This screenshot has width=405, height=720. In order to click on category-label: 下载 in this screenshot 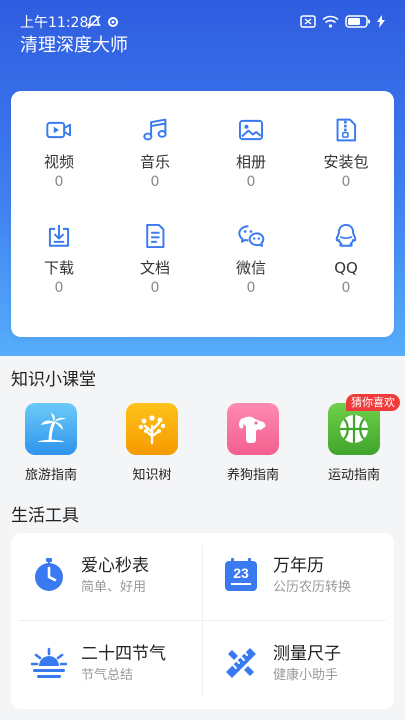, I will do `click(58, 268)`.